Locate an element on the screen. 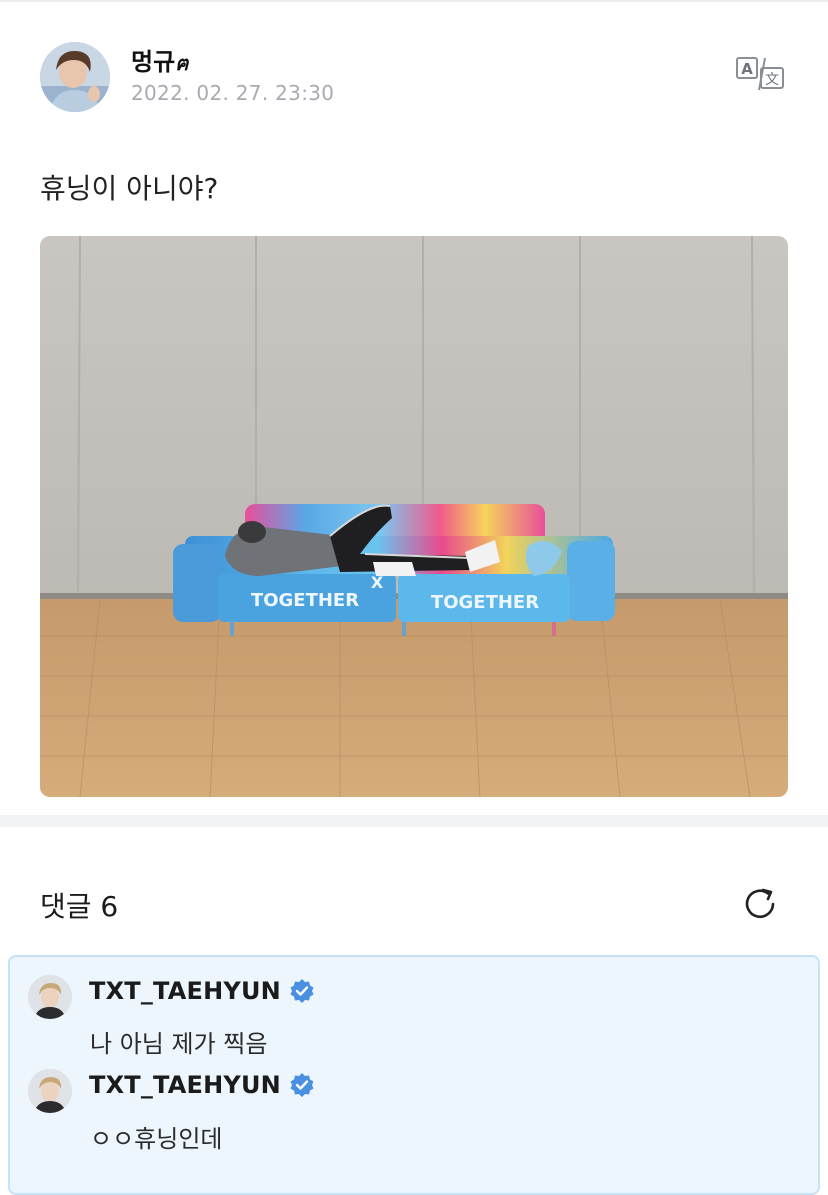 Image resolution: width=828 pixels, height=1195 pixels. section-divider is located at coordinates (414, 821).